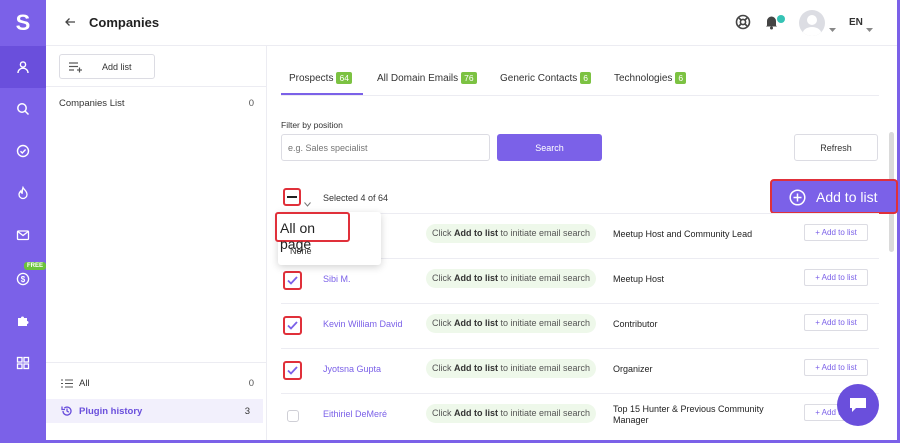 This screenshot has width=900, height=443. I want to click on chat-button, so click(858, 405).